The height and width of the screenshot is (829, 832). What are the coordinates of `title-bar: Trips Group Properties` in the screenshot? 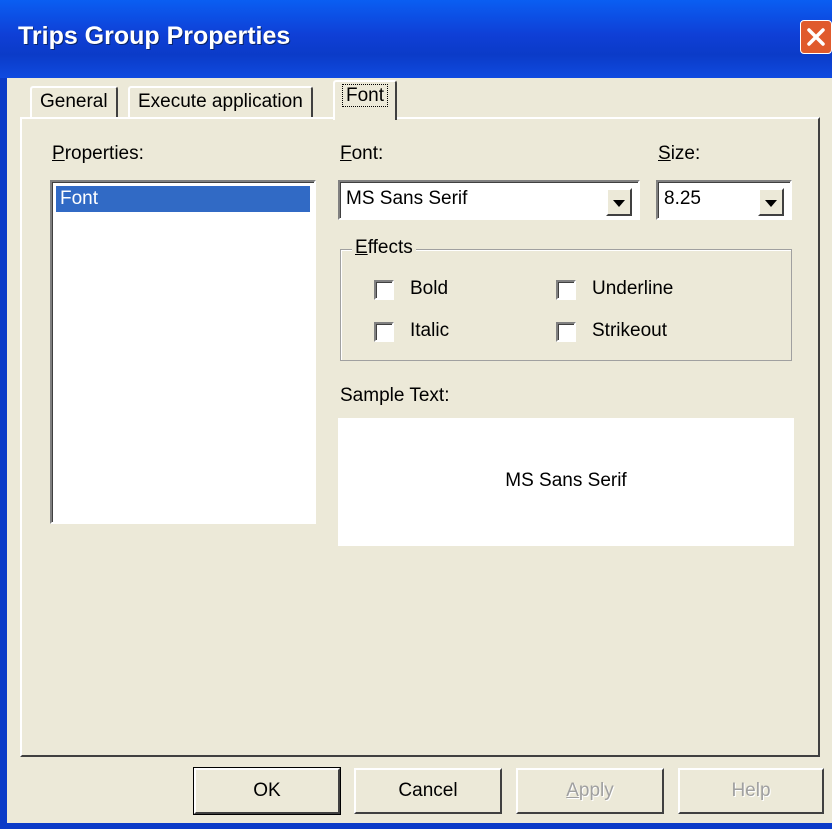 It's located at (416, 39).